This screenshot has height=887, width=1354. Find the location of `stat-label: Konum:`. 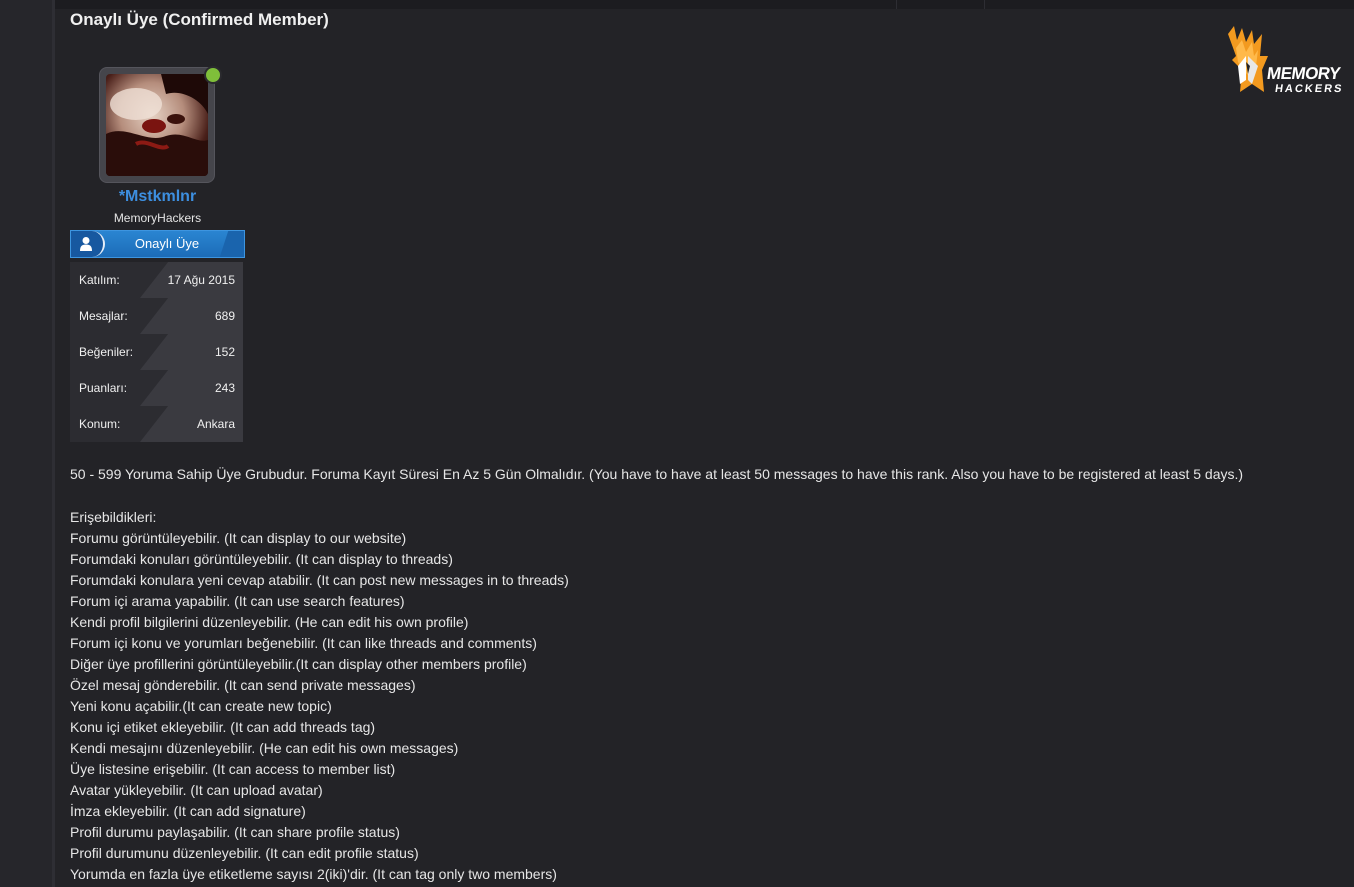

stat-label: Konum: is located at coordinates (100, 424).